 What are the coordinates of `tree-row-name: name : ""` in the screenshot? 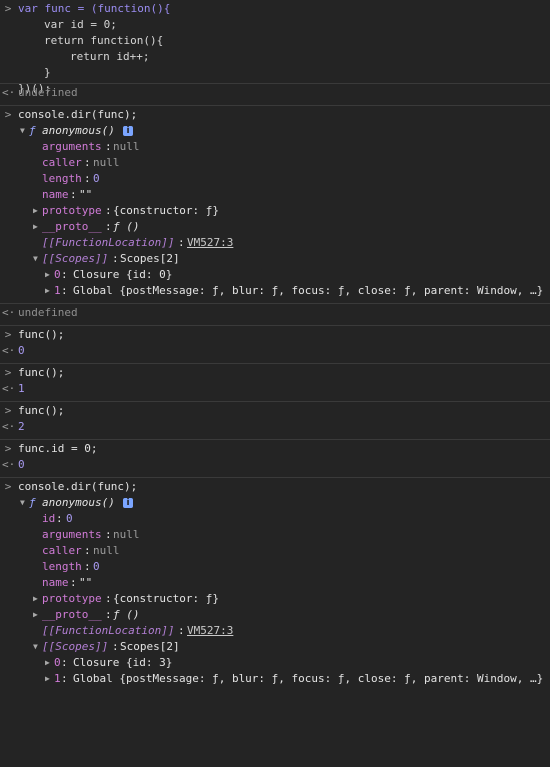 It's located at (275, 195).